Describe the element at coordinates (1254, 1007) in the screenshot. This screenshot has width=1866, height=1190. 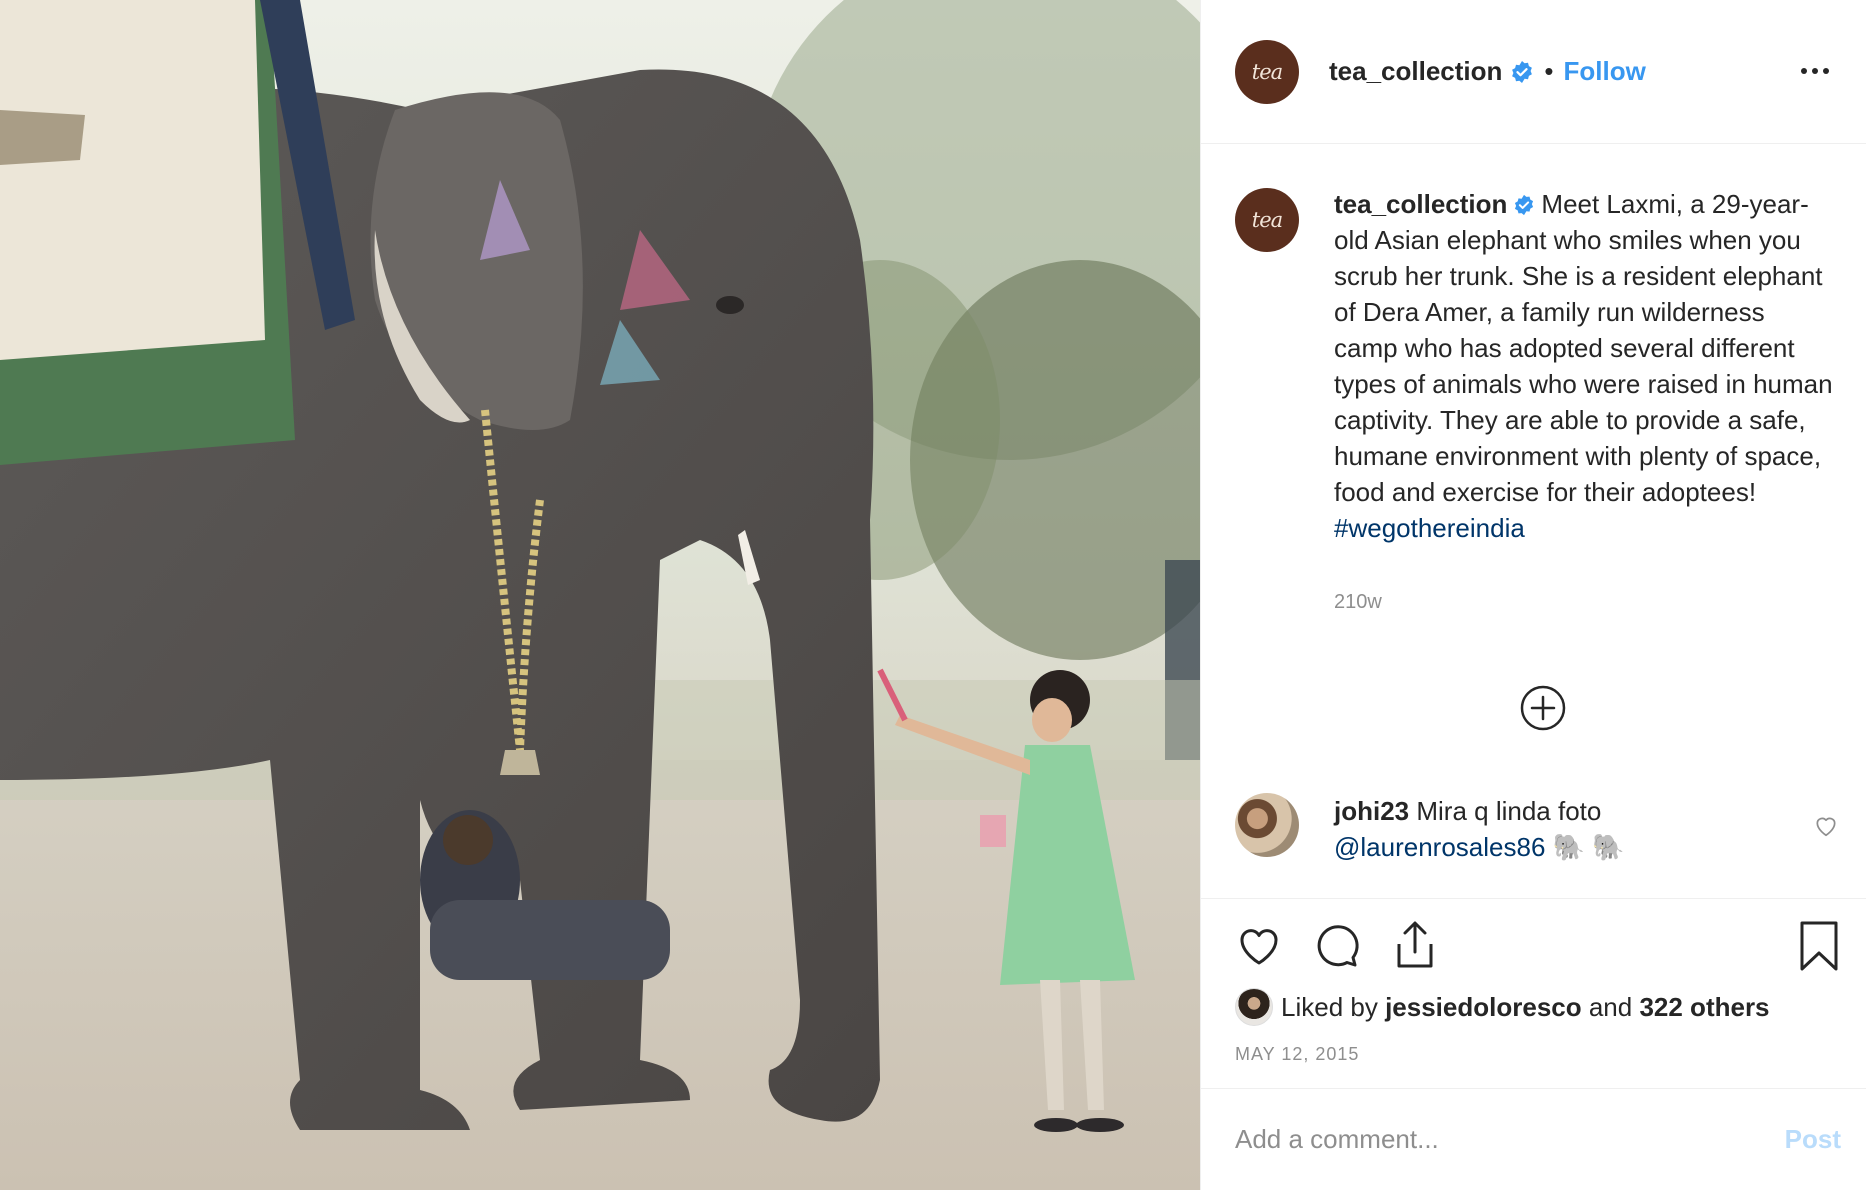
I see `liker-avatar` at that location.